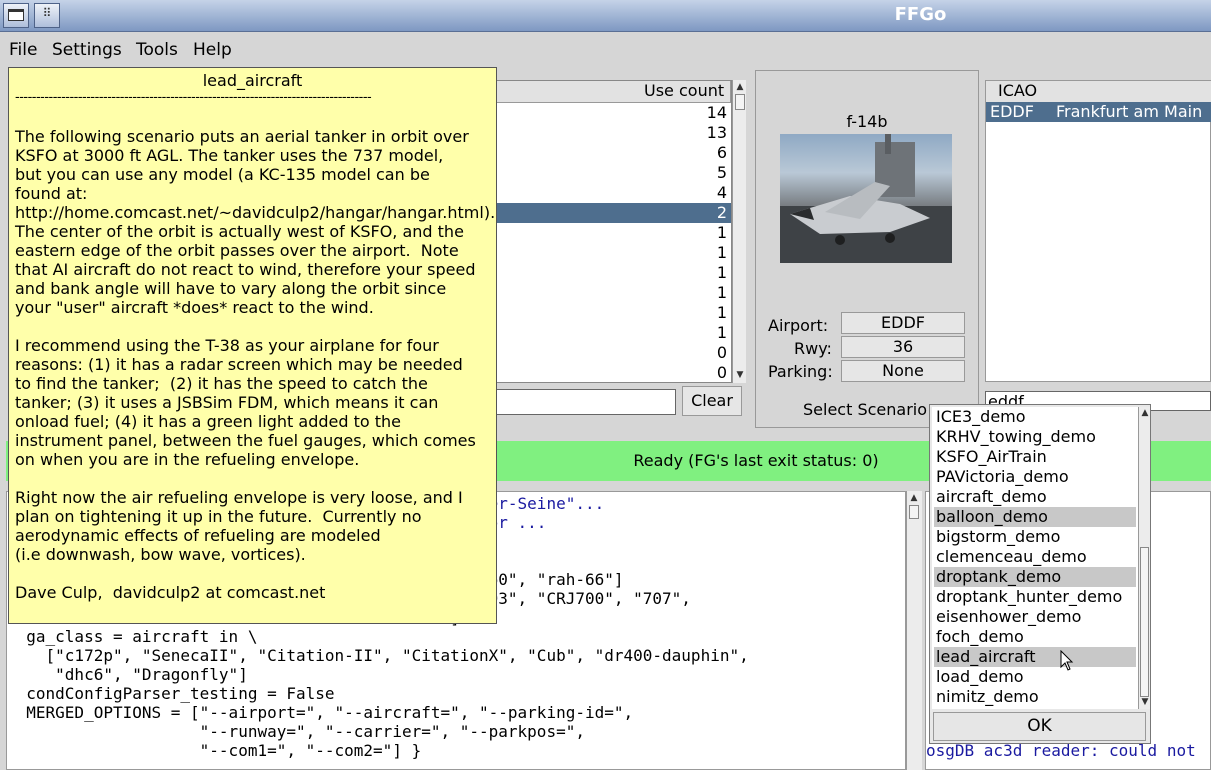  What do you see at coordinates (1129, 111) in the screenshot?
I see `airport-row-name: Frankfurt am Main` at bounding box center [1129, 111].